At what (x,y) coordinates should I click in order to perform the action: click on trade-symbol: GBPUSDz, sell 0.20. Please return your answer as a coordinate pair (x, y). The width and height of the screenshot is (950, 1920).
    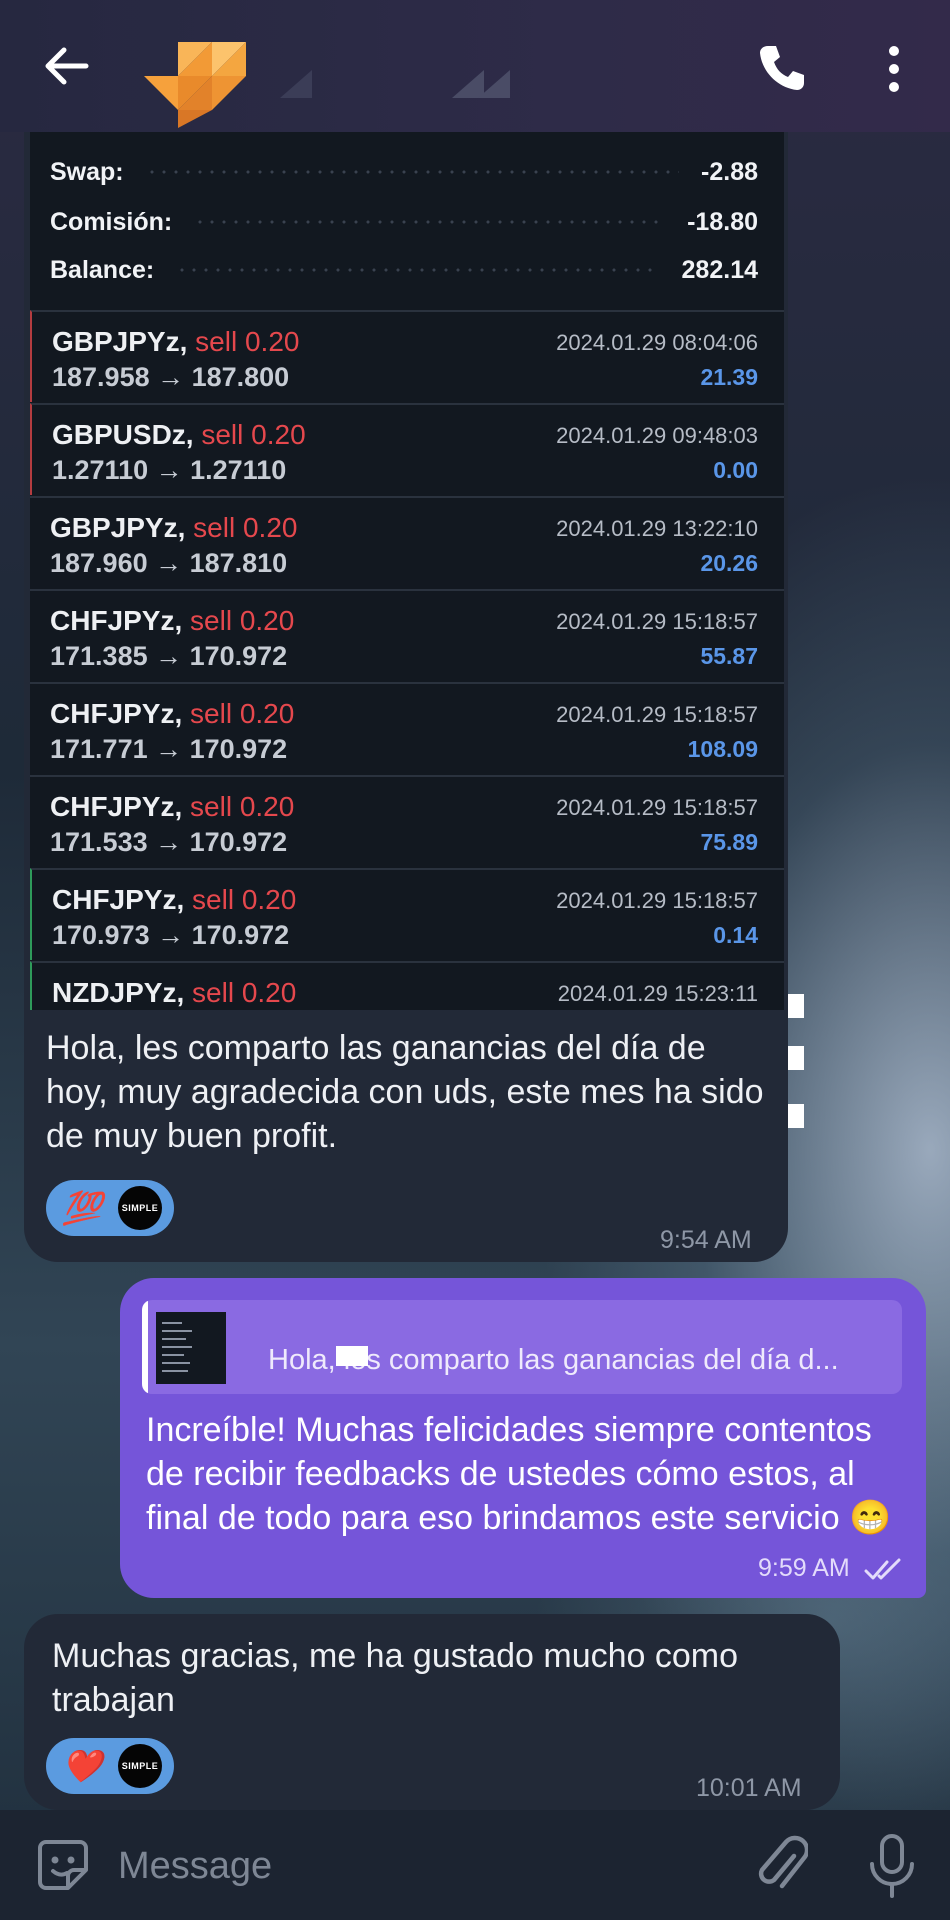
    Looking at the image, I should click on (179, 434).